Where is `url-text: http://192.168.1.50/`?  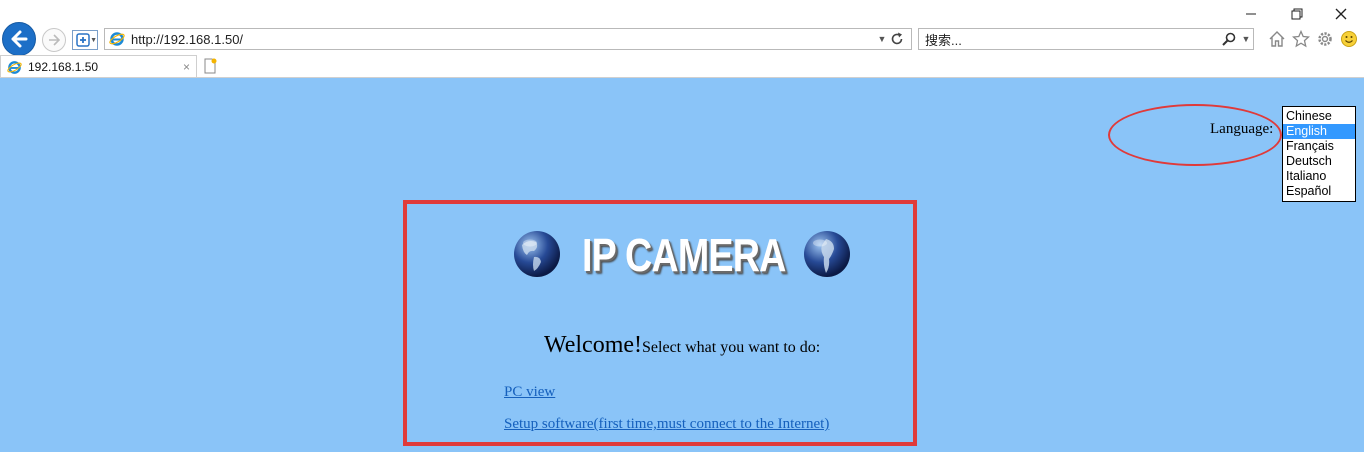
url-text: http://192.168.1.50/ is located at coordinates (503, 39).